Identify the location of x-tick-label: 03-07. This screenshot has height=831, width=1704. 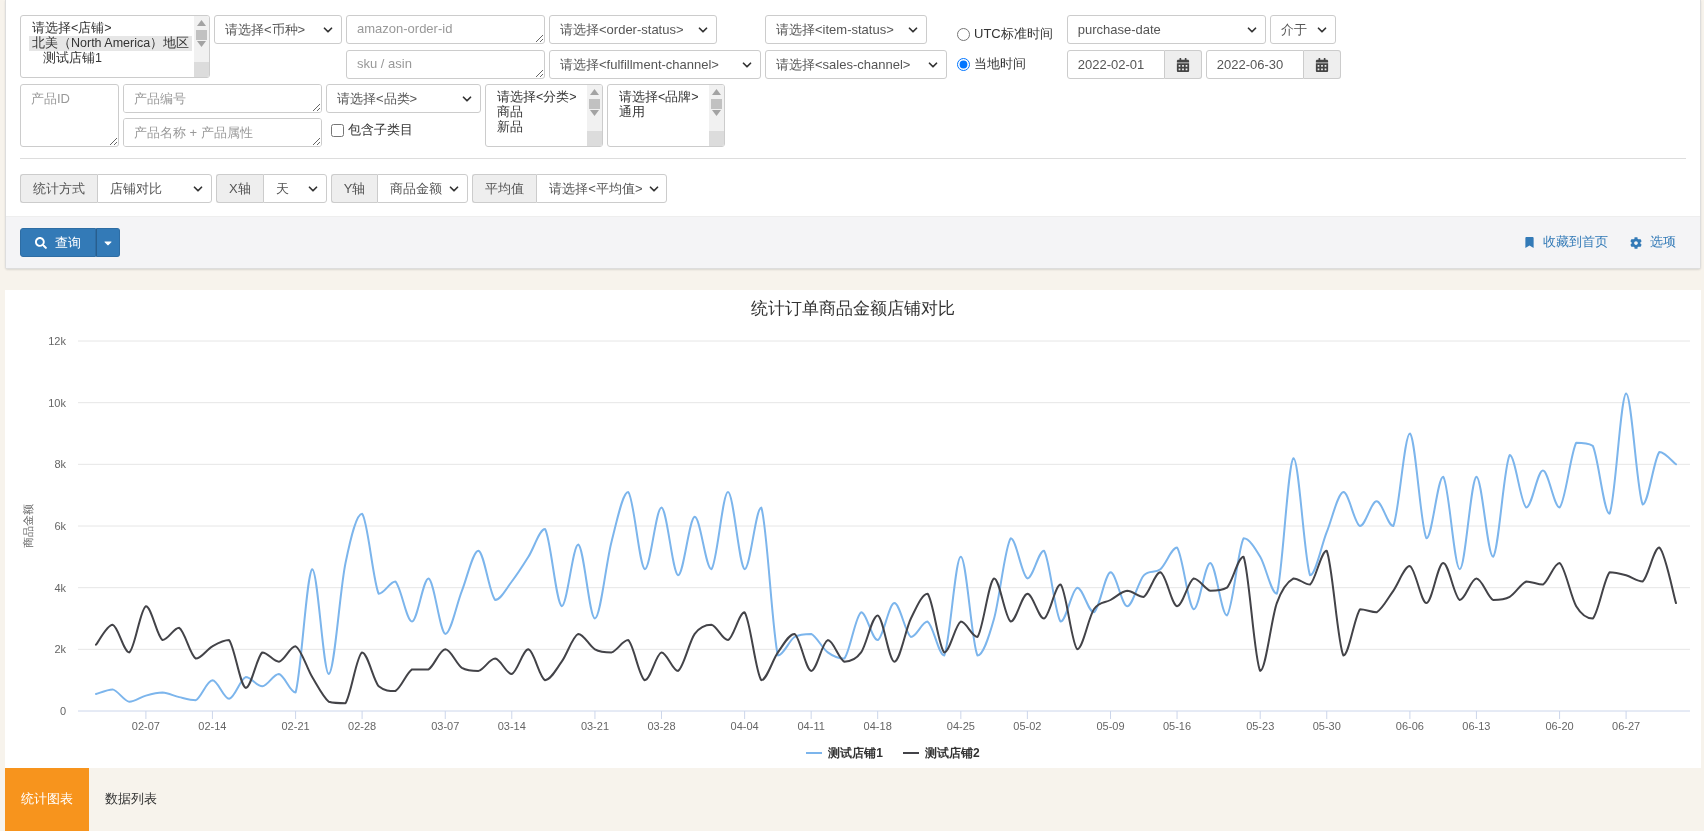
(445, 726).